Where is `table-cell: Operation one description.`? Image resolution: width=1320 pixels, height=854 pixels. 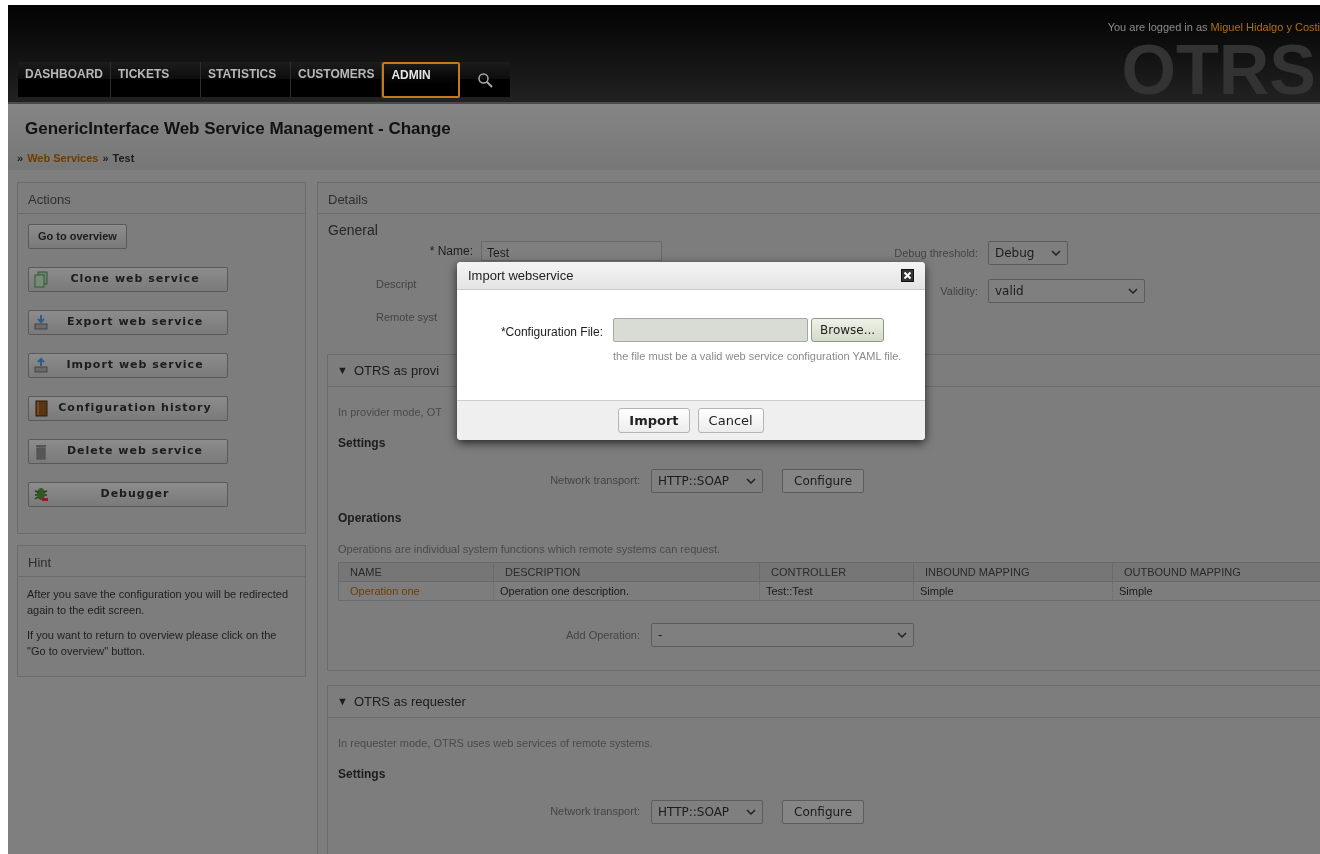 table-cell: Operation one description. is located at coordinates (626, 591).